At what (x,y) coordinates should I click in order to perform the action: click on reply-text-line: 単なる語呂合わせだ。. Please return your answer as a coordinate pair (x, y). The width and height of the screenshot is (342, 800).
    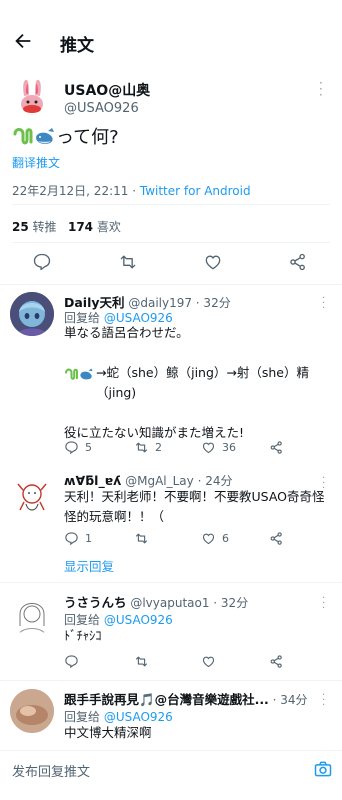
    Looking at the image, I should click on (126, 332).